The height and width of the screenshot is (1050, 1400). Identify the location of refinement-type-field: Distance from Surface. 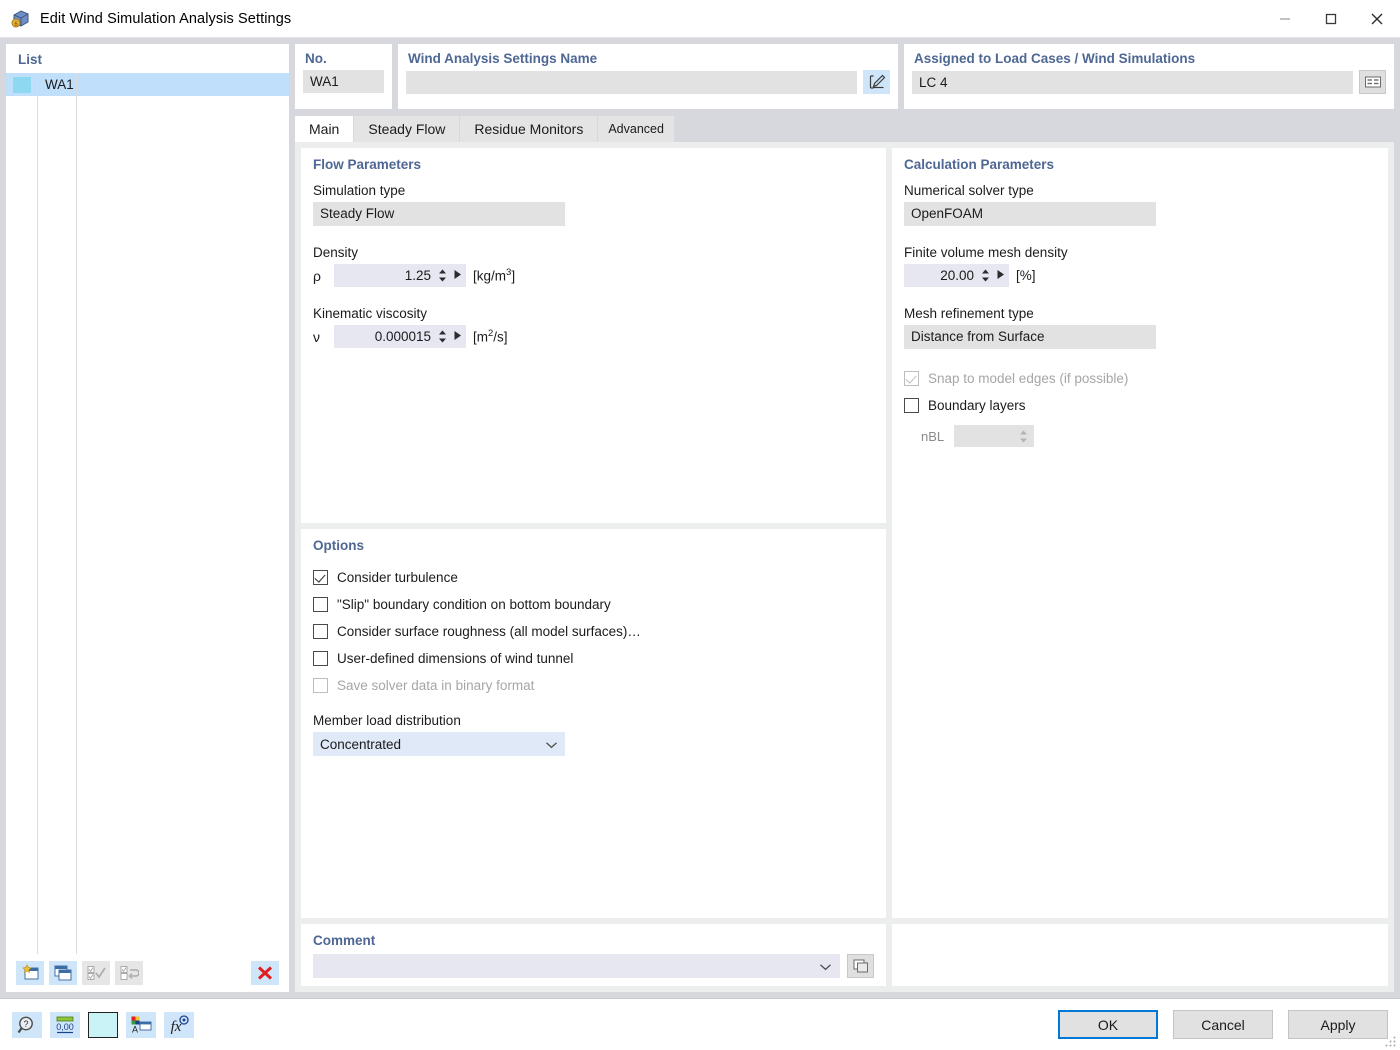
(1030, 337).